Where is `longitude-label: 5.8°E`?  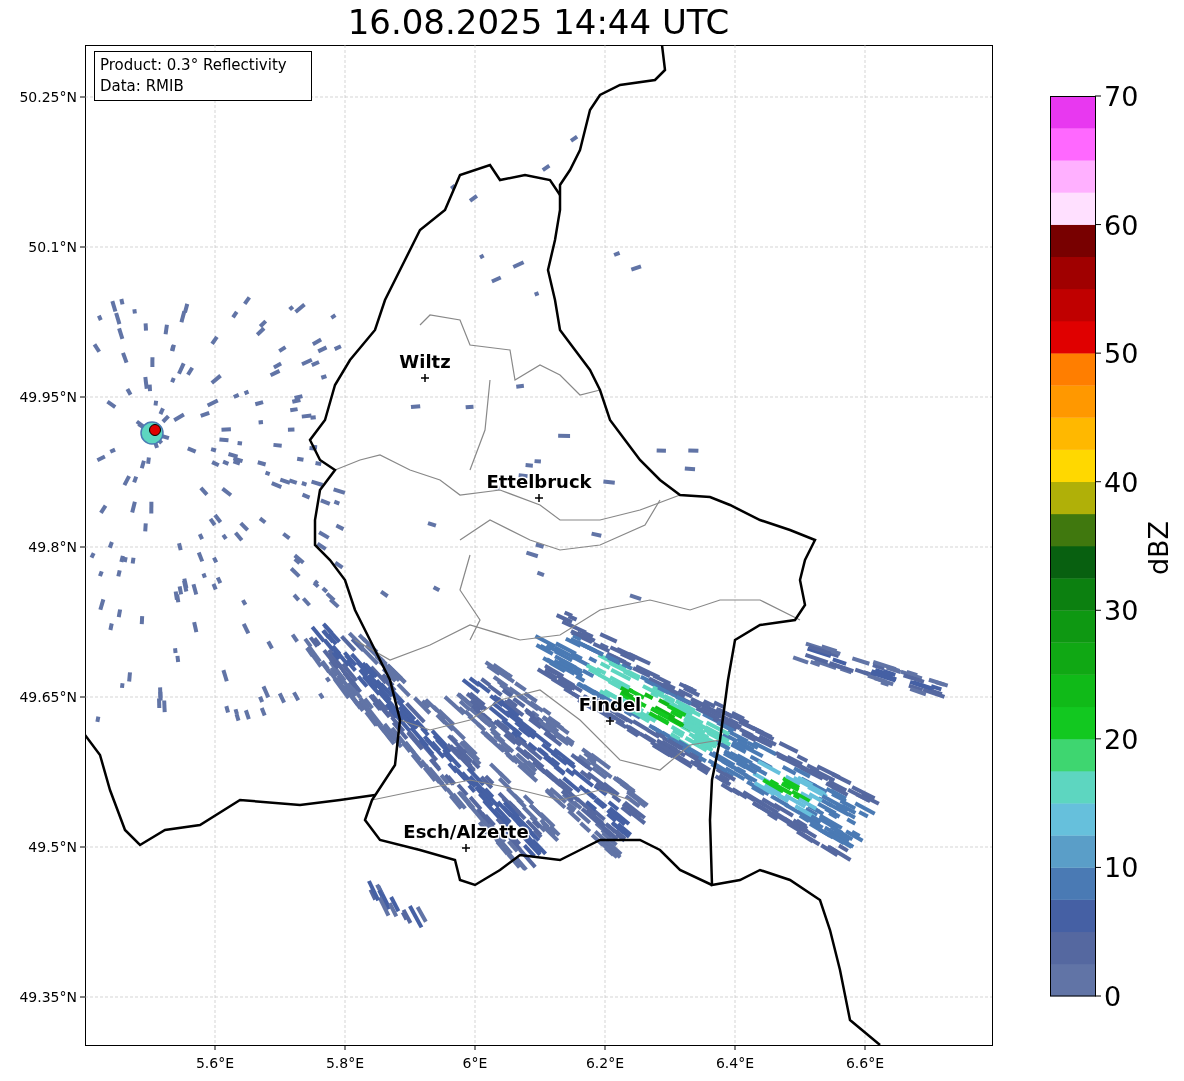 longitude-label: 5.8°E is located at coordinates (345, 1063).